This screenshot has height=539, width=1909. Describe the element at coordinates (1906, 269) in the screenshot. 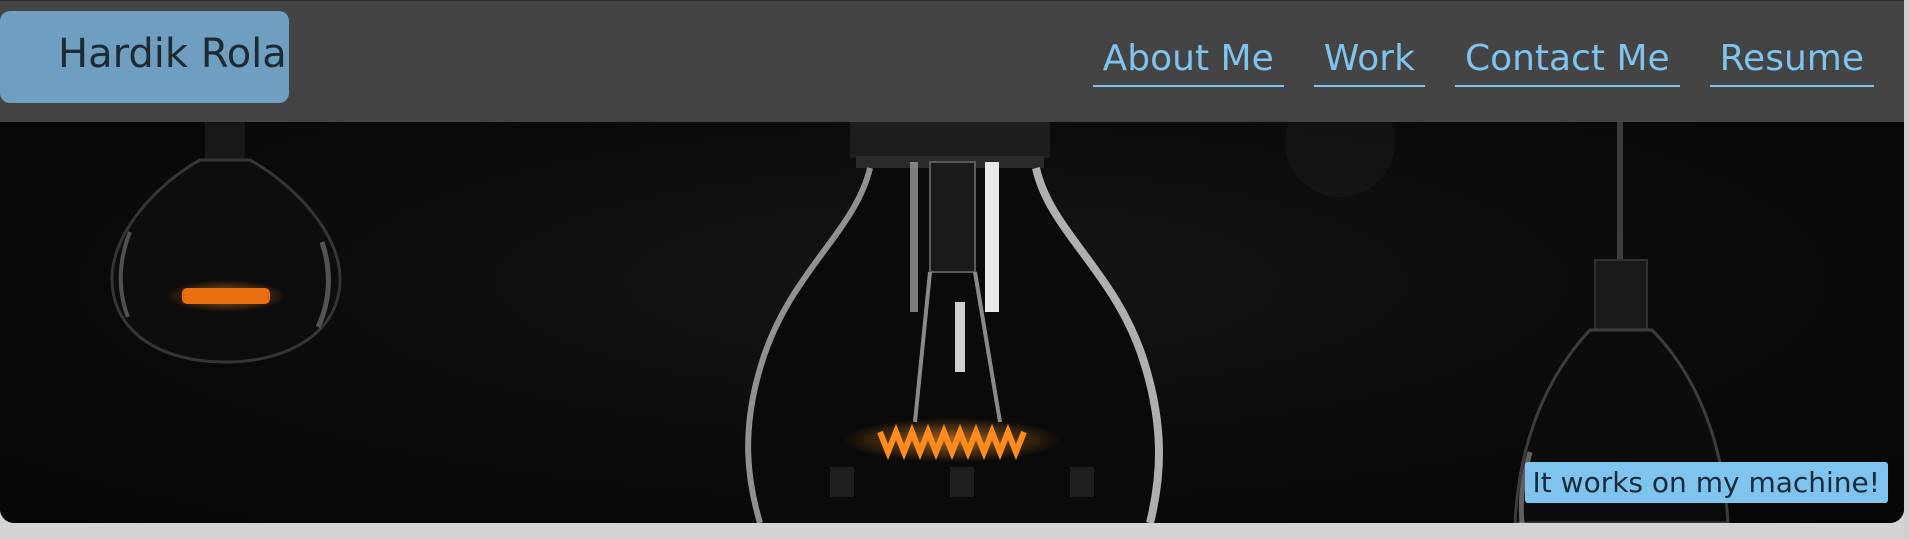

I see `window-right-edge` at that location.